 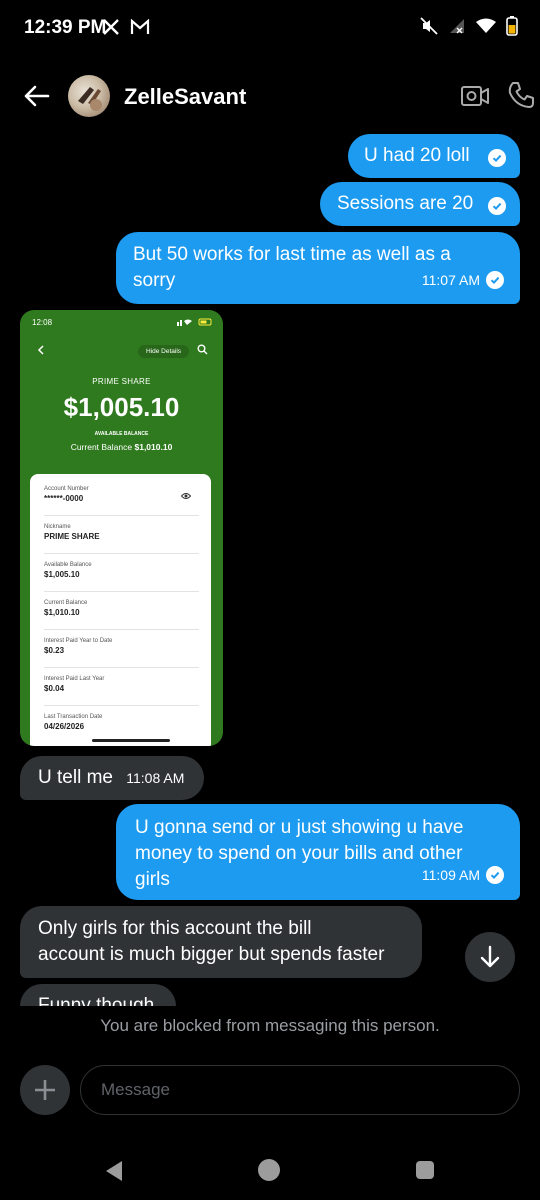 I want to click on message-text: U had 20 loll, so click(x=417, y=155).